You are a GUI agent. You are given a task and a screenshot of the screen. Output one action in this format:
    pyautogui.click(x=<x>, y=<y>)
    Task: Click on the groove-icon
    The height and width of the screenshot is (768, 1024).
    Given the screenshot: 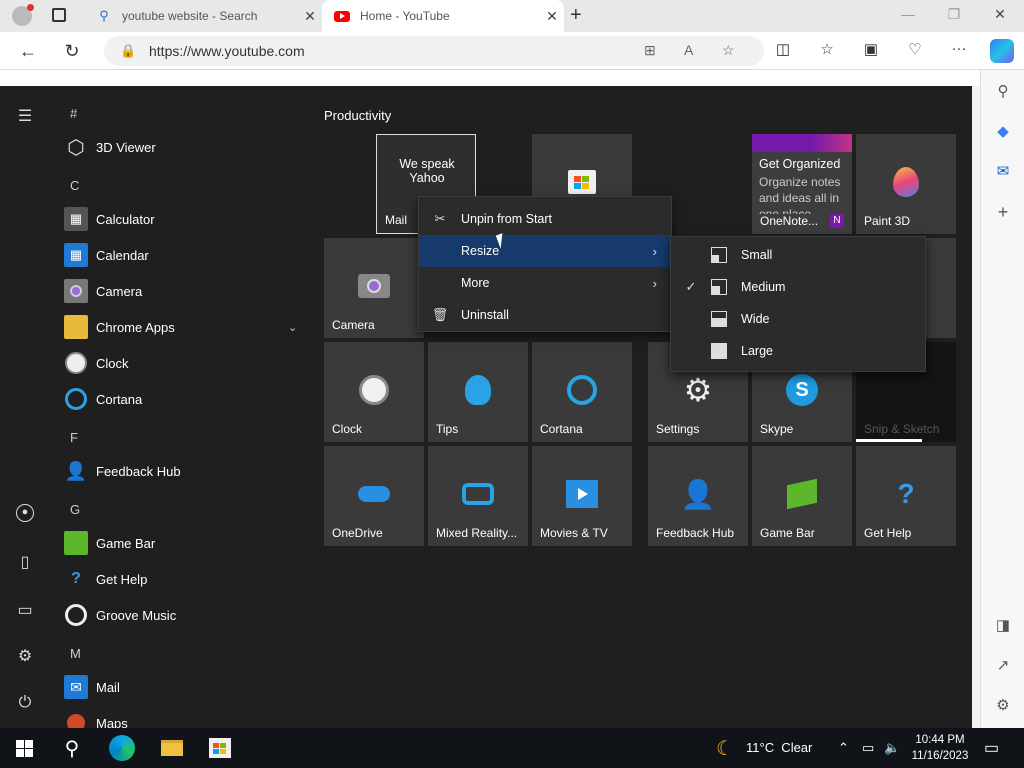 What is the action you would take?
    pyautogui.click(x=76, y=615)
    